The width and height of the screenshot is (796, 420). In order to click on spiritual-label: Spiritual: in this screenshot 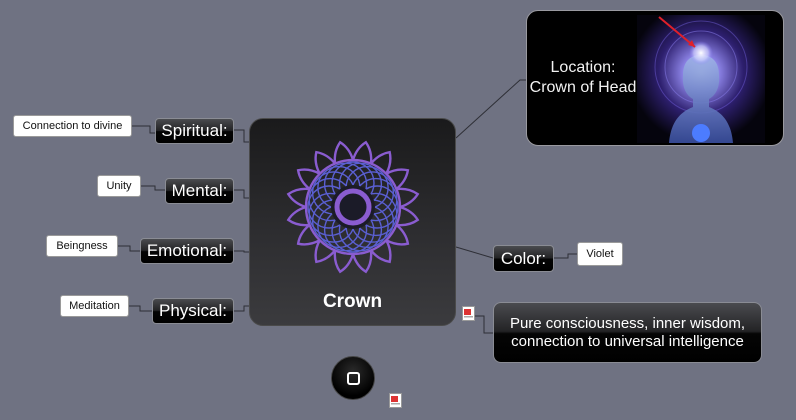, I will do `click(194, 130)`.